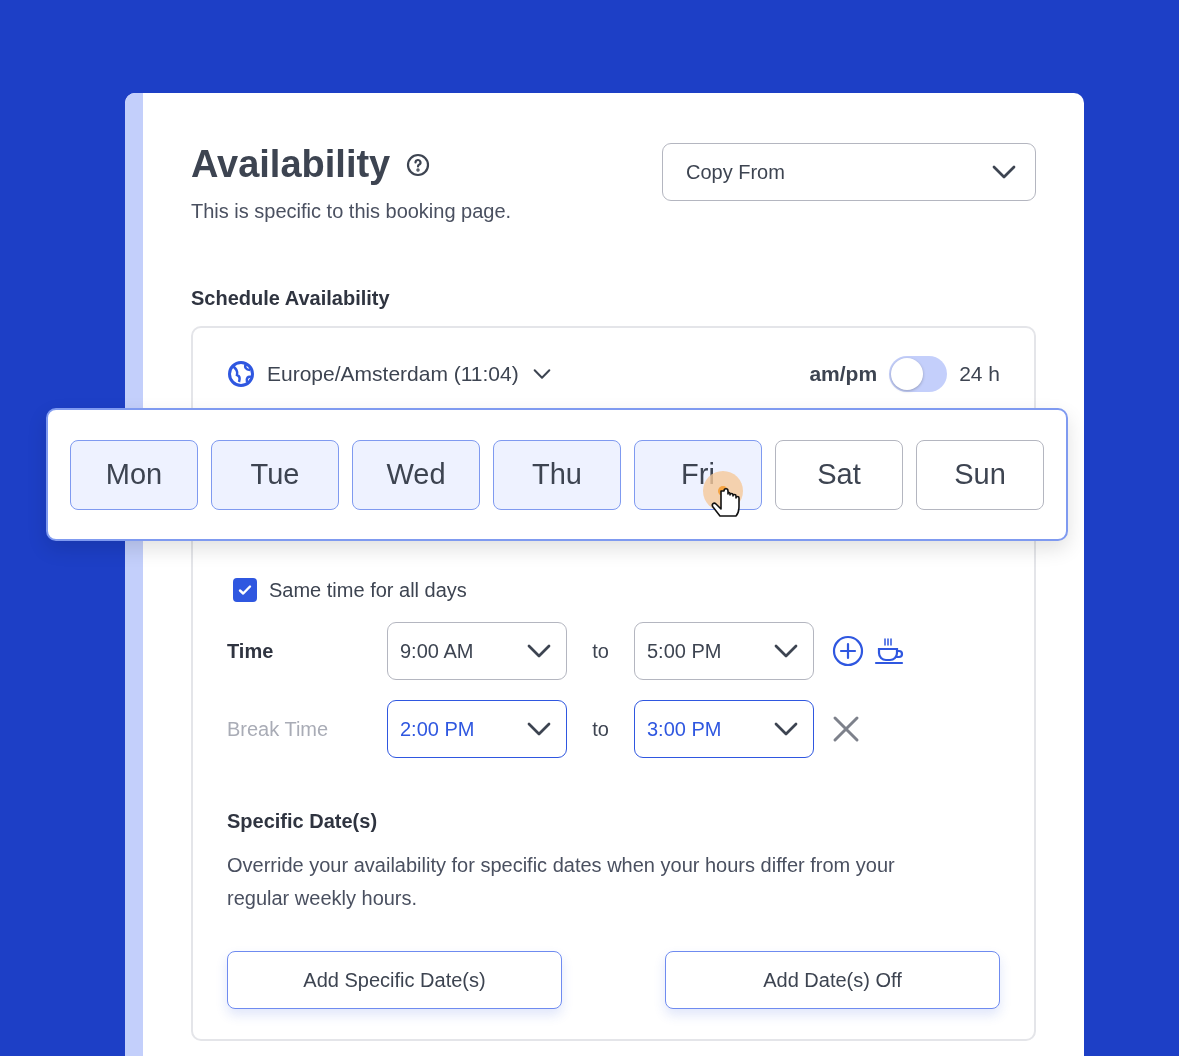 The image size is (1179, 1056). Describe the element at coordinates (251, 651) in the screenshot. I see `row-label: Time` at that location.